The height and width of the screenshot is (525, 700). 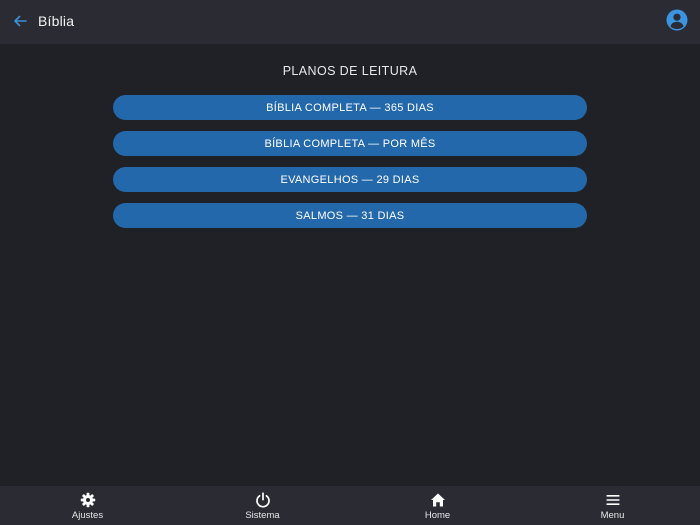 I want to click on account-button, so click(x=677, y=20).